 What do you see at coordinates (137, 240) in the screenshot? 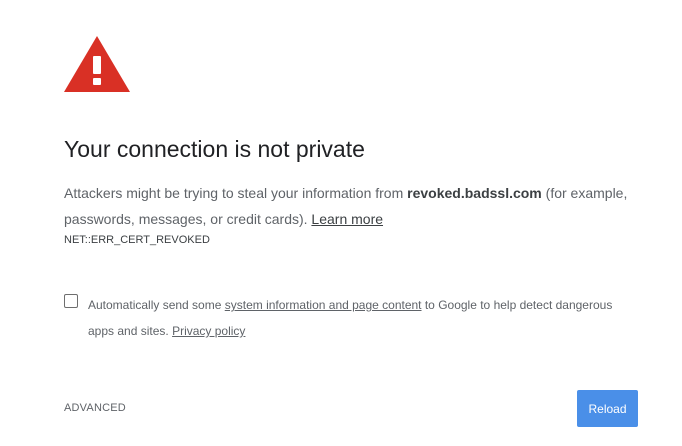
I see `error-code: NET::ERR_CERT_REVOKED` at bounding box center [137, 240].